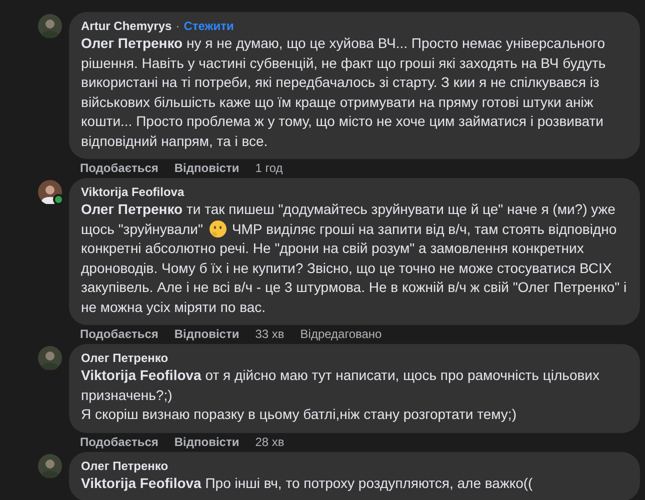  I want to click on comment-author: Viktorija Feofilova, so click(132, 192).